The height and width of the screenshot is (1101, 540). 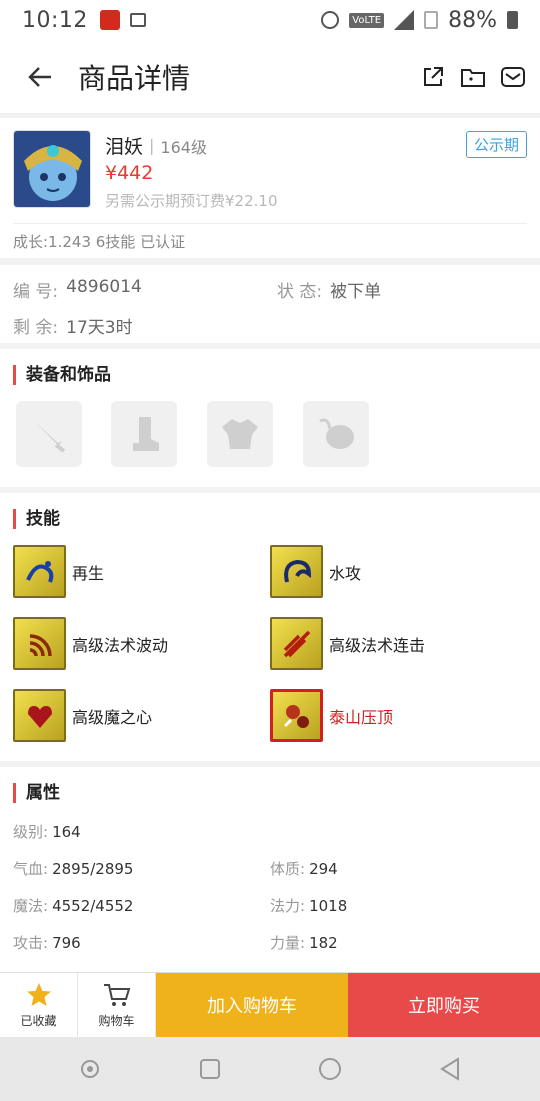 What do you see at coordinates (99, 242) in the screenshot?
I see `growth-info: 成长:1.243 6技能 已认证` at bounding box center [99, 242].